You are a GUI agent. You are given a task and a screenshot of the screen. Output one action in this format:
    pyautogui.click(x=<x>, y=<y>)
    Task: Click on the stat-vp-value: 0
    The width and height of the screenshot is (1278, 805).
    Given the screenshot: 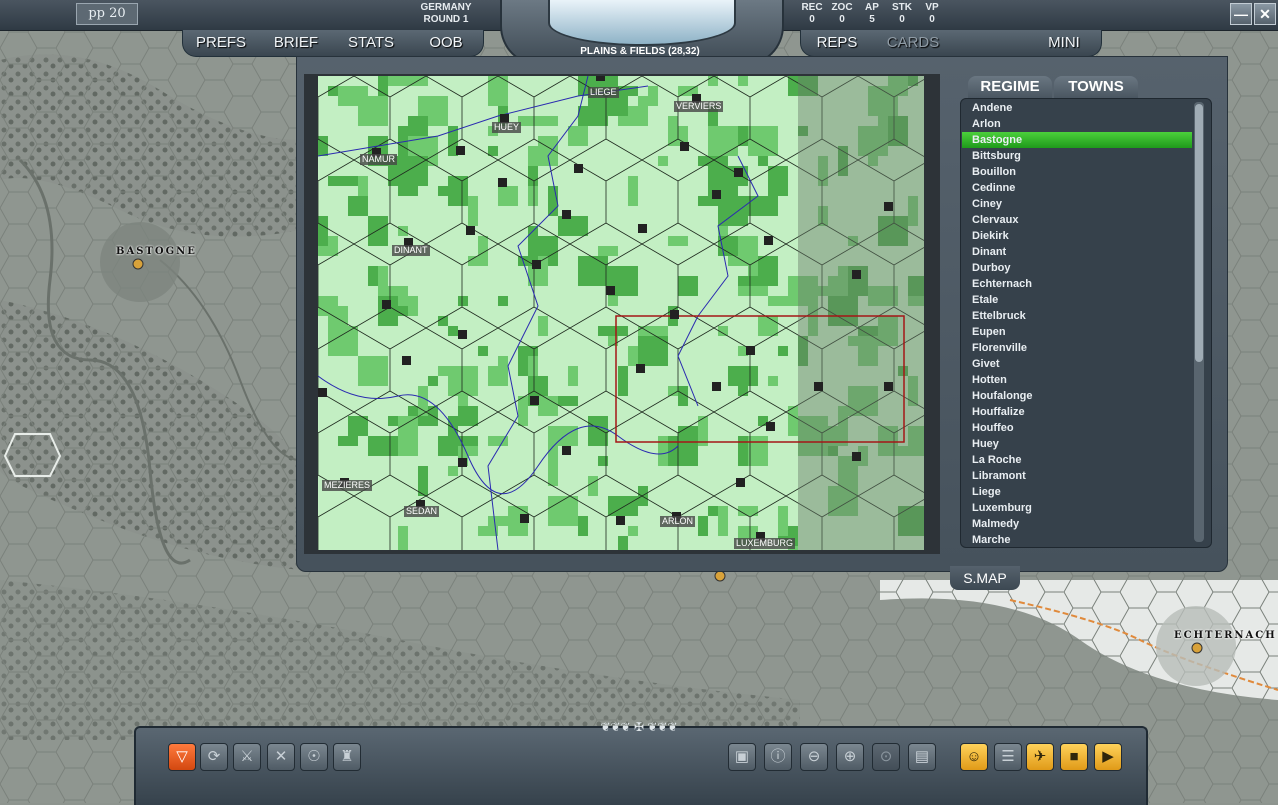 What is the action you would take?
    pyautogui.click(x=932, y=19)
    